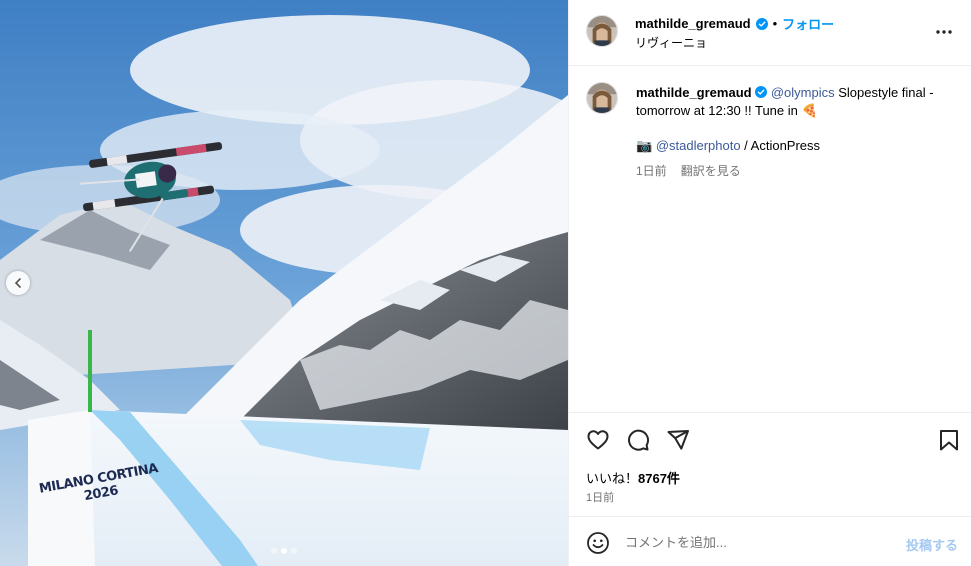  I want to click on camera-emoji: 📷, so click(644, 145).